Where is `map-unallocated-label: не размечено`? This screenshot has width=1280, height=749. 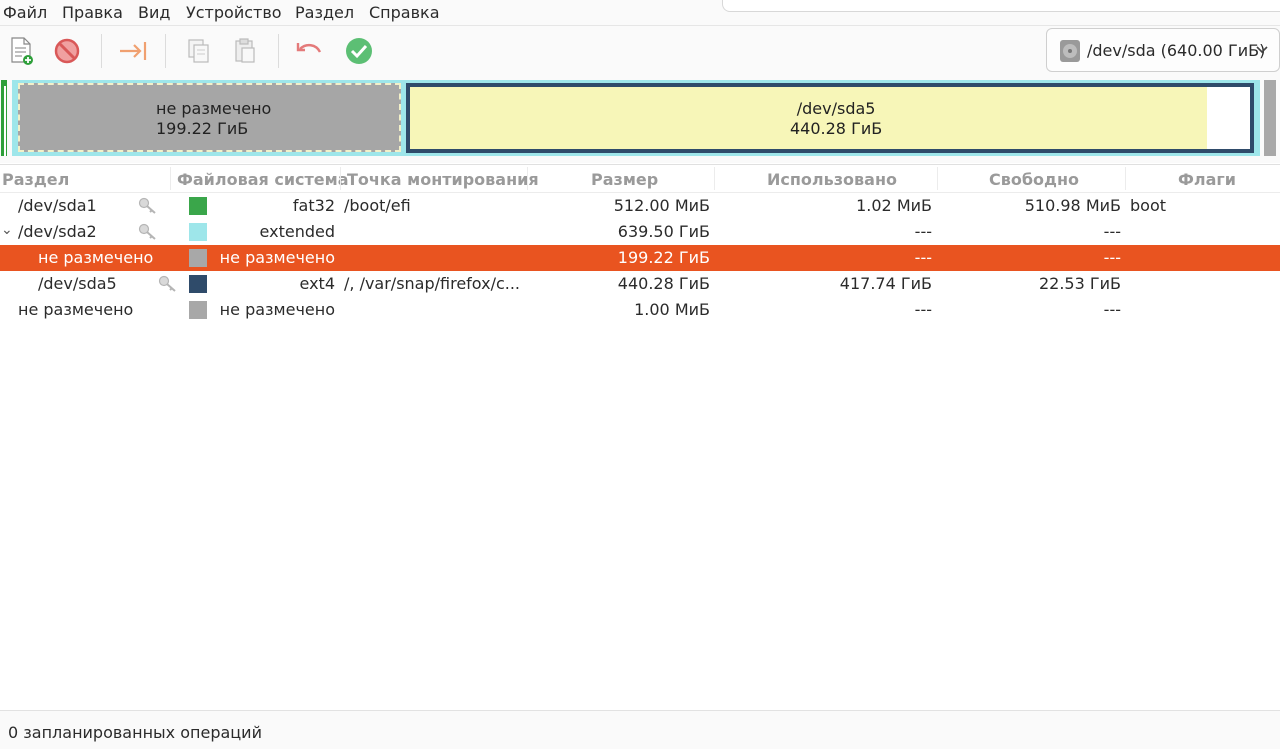 map-unallocated-label: не размечено is located at coordinates (214, 108).